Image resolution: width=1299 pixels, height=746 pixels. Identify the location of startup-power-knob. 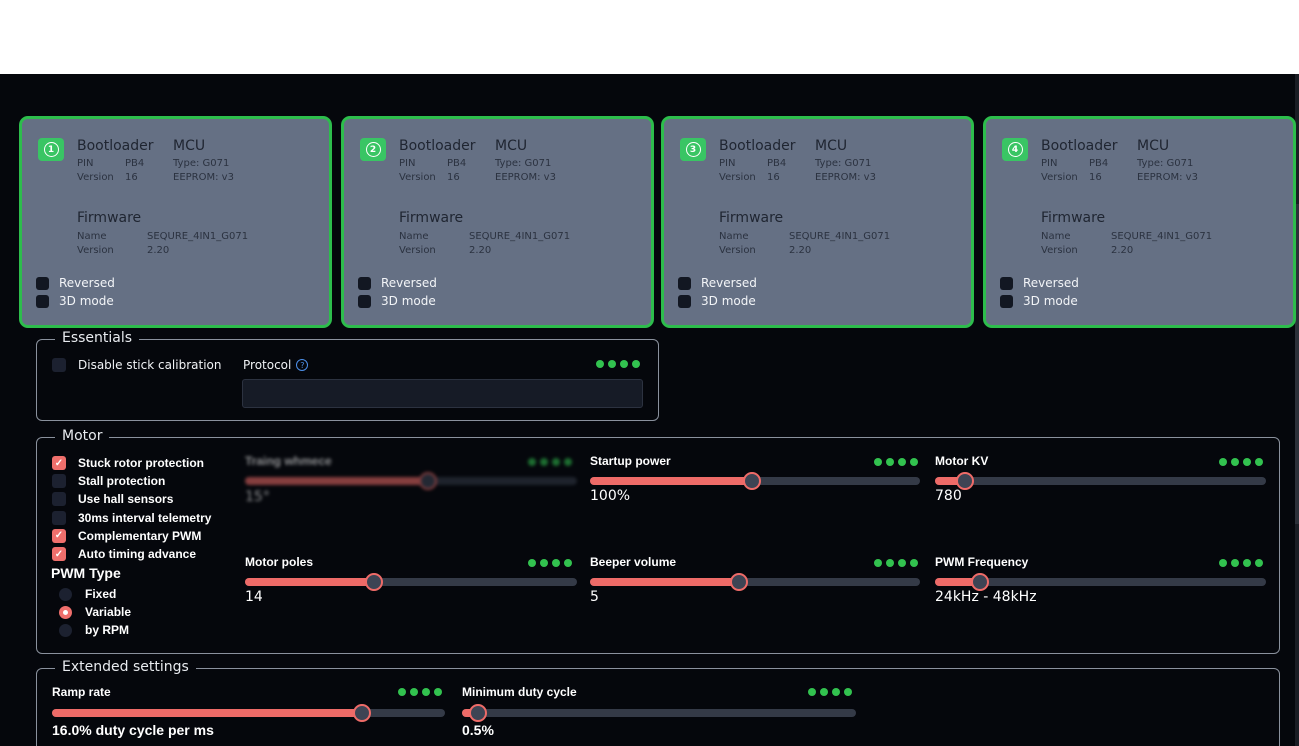
(751, 481).